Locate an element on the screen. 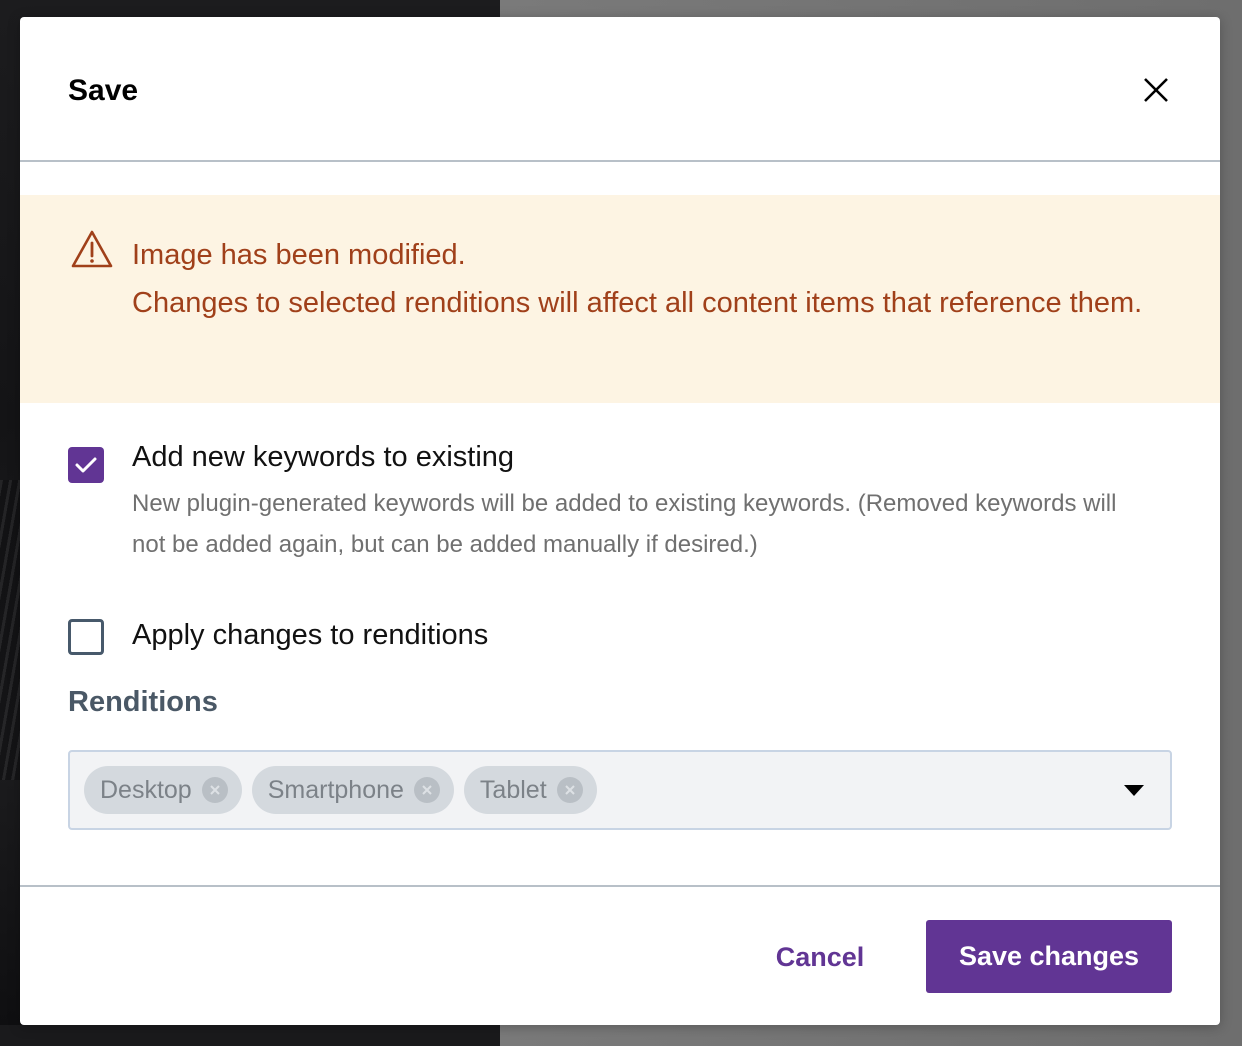  dialog-header: Save is located at coordinates (620, 89).